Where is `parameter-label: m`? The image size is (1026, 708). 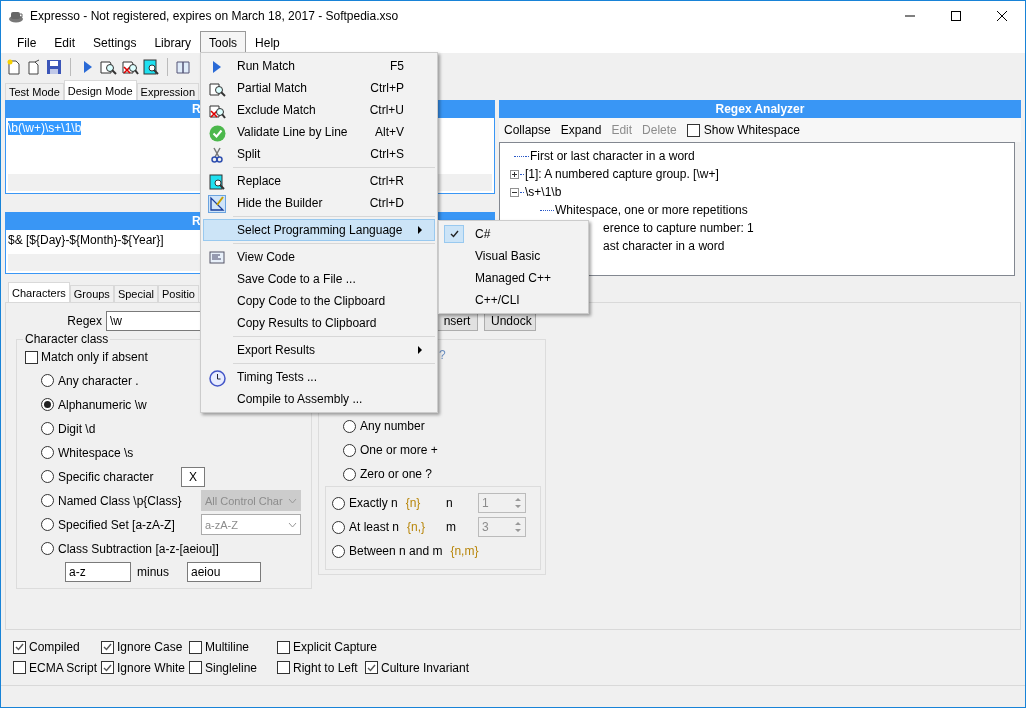 parameter-label: m is located at coordinates (451, 527).